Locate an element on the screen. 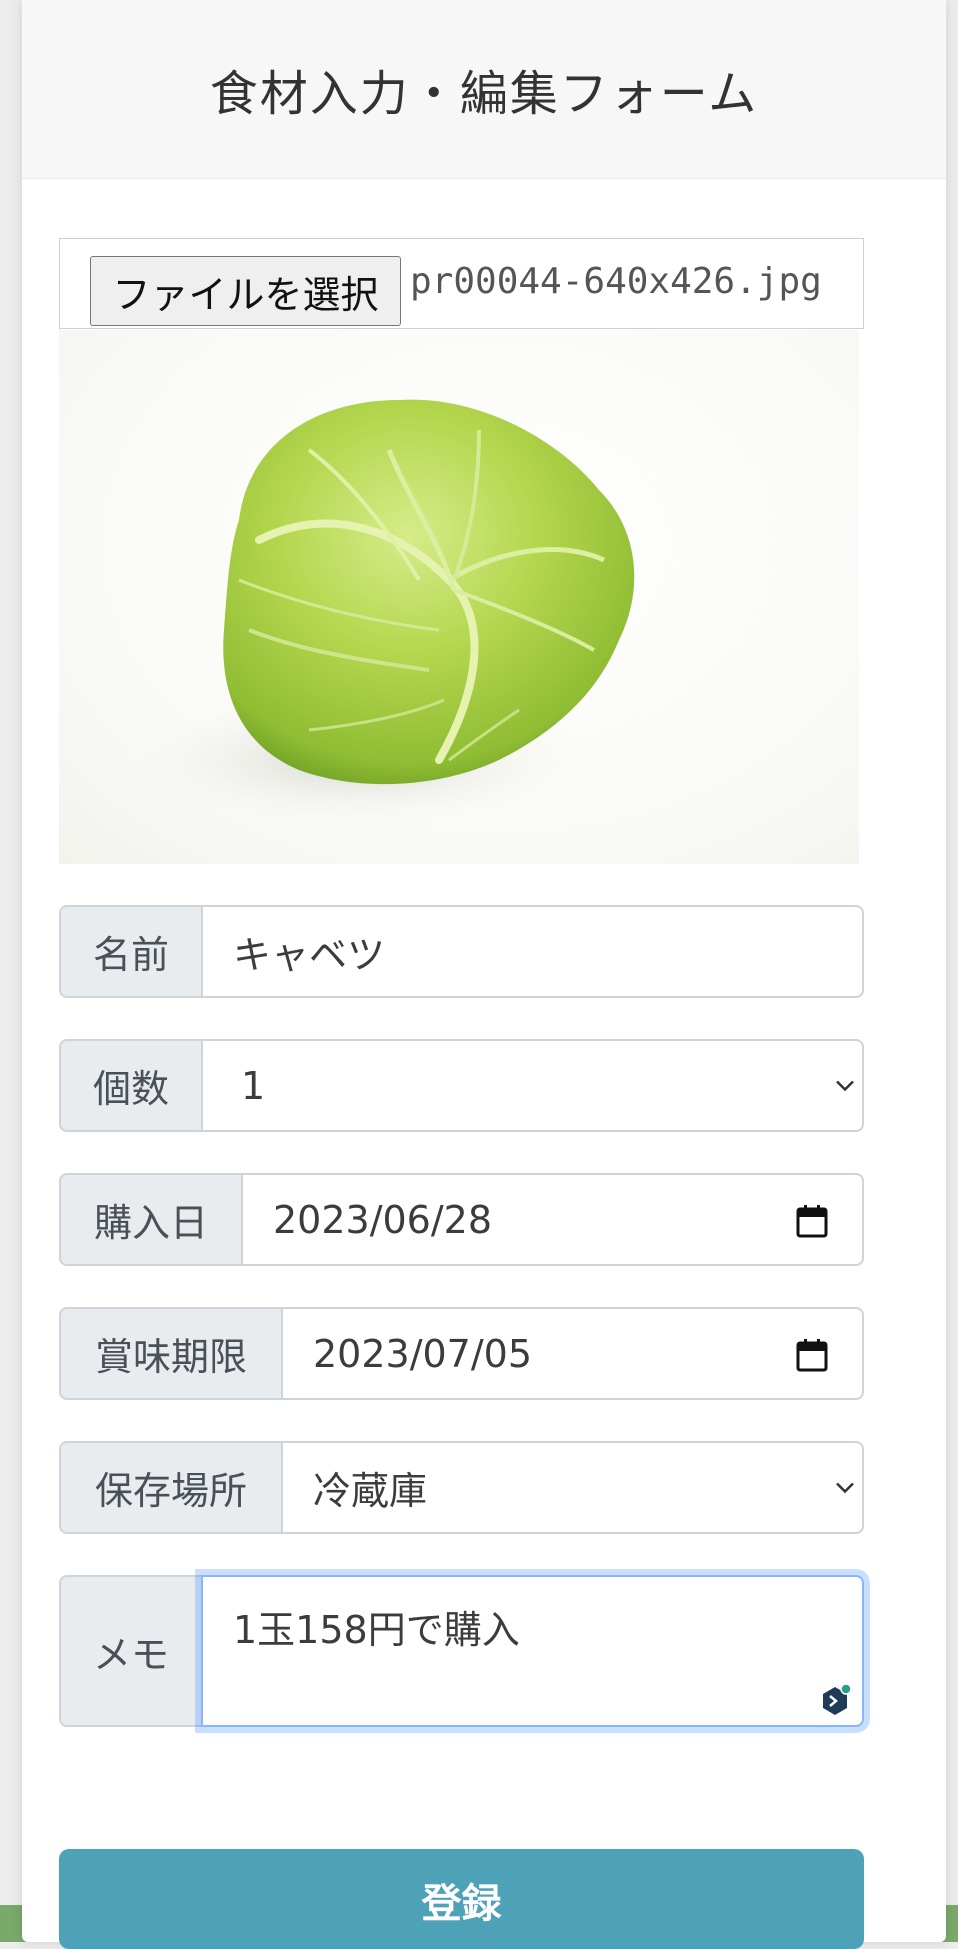 The height and width of the screenshot is (1949, 958). storage-value: 冷蔵庫 is located at coordinates (370, 1491).